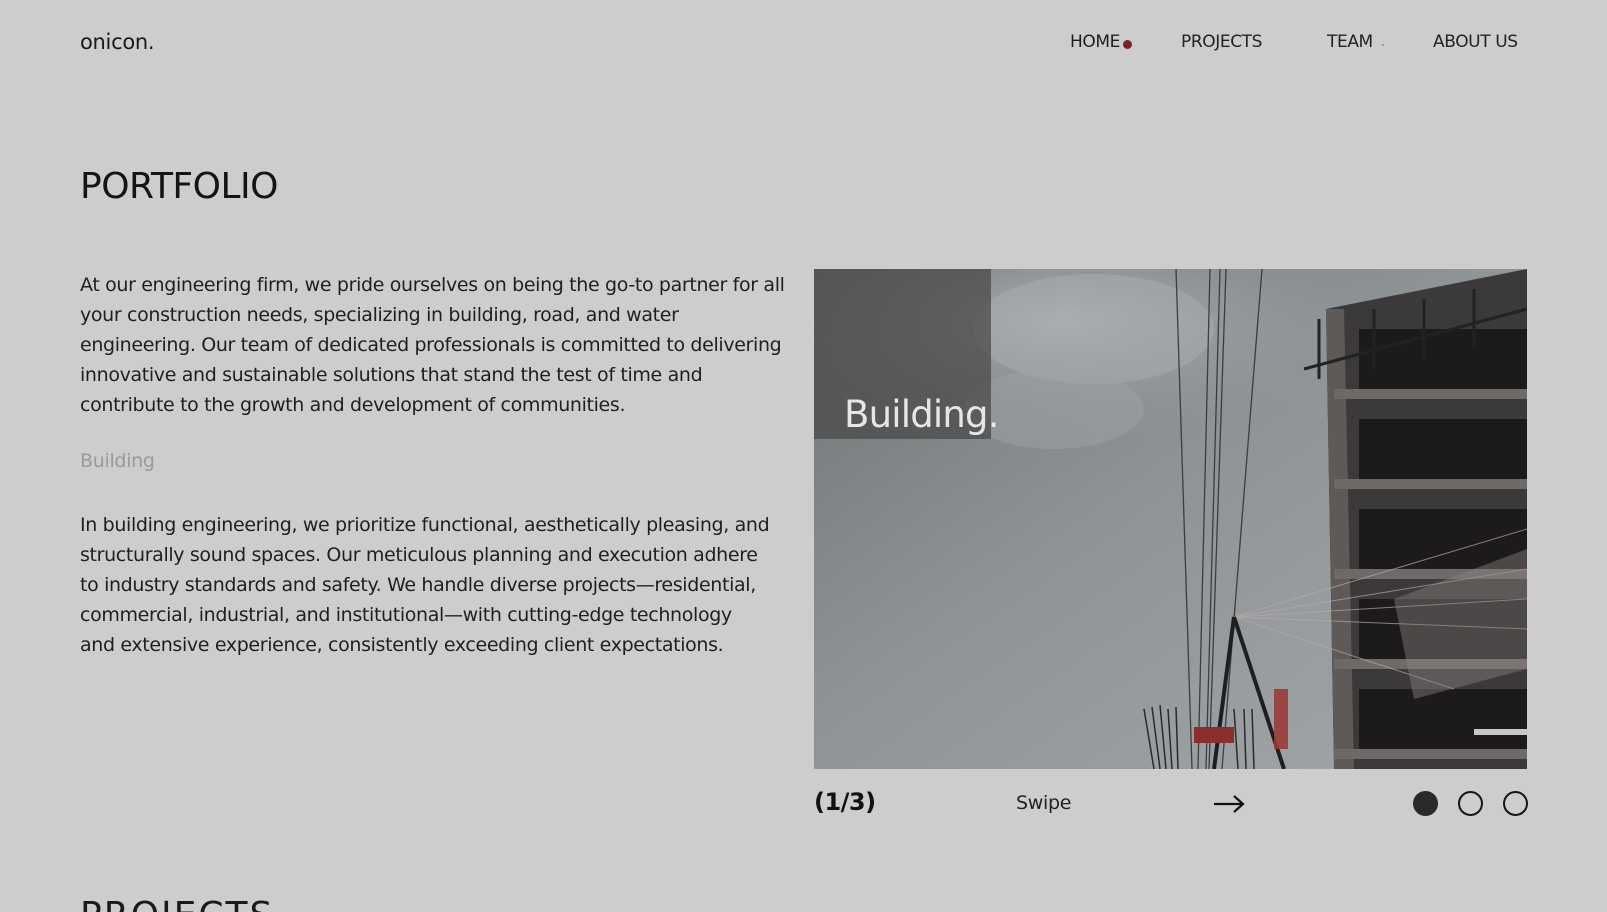  Describe the element at coordinates (1044, 803) in the screenshot. I see `swipe-label: Swipe` at that location.